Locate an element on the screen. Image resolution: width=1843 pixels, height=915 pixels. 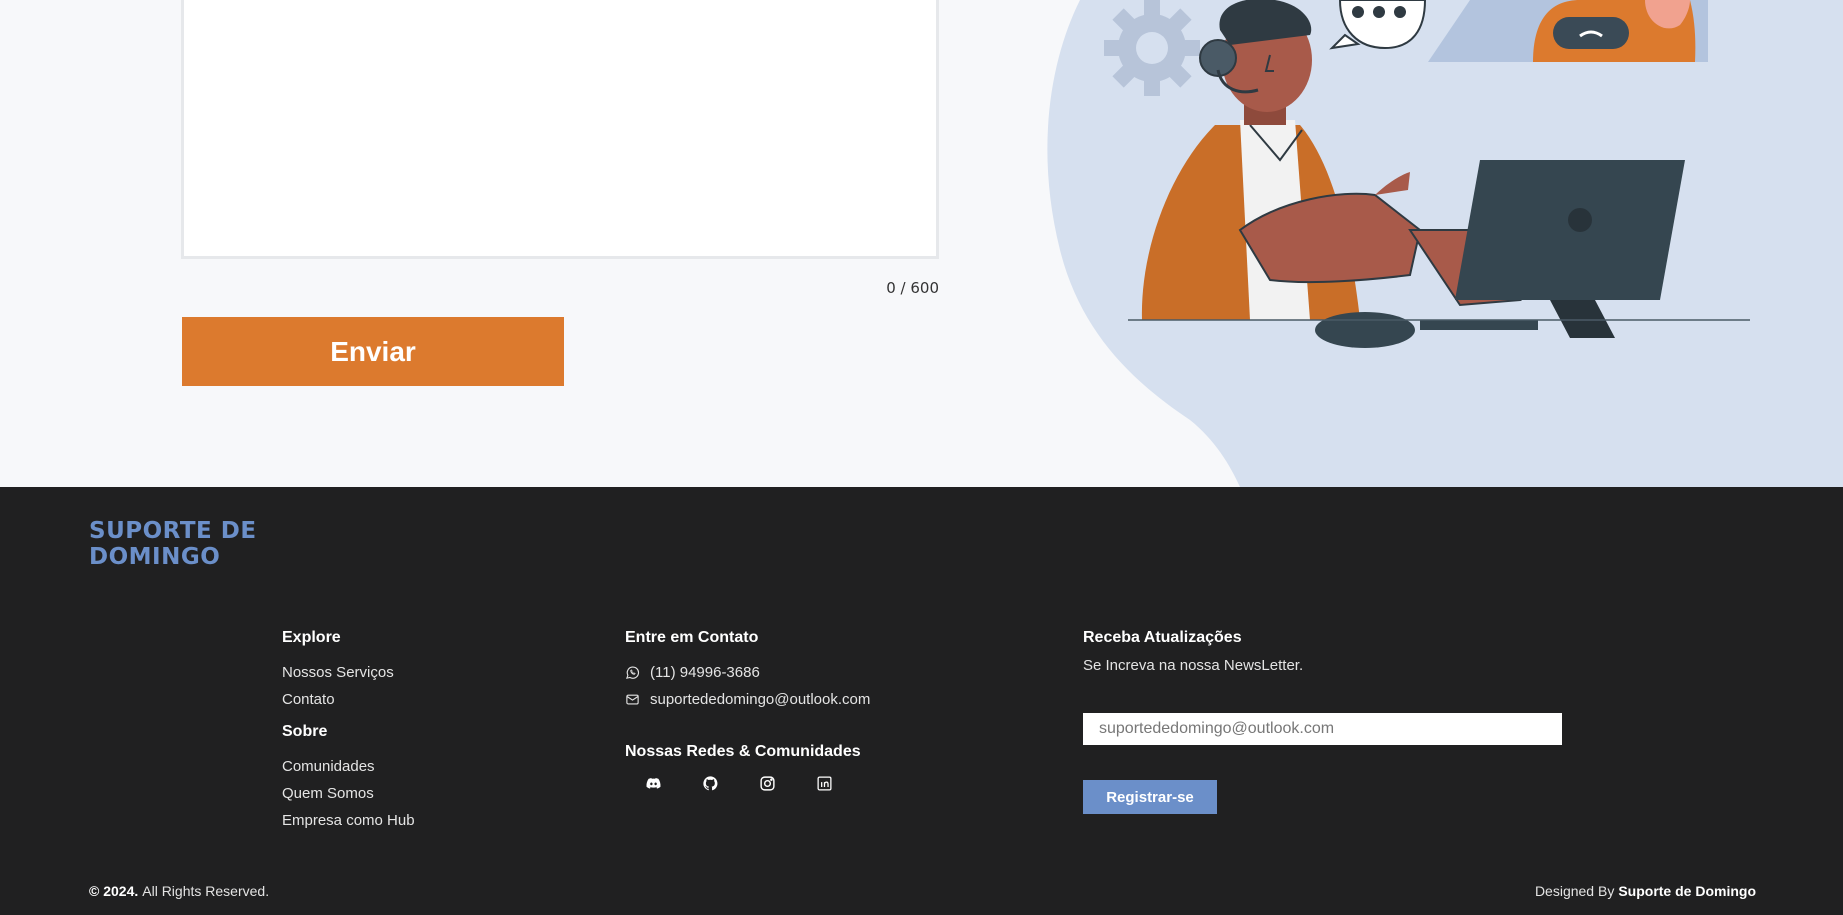
newsletter-subtitle: Se Increva na nossa NewsLetter. is located at coordinates (1193, 665).